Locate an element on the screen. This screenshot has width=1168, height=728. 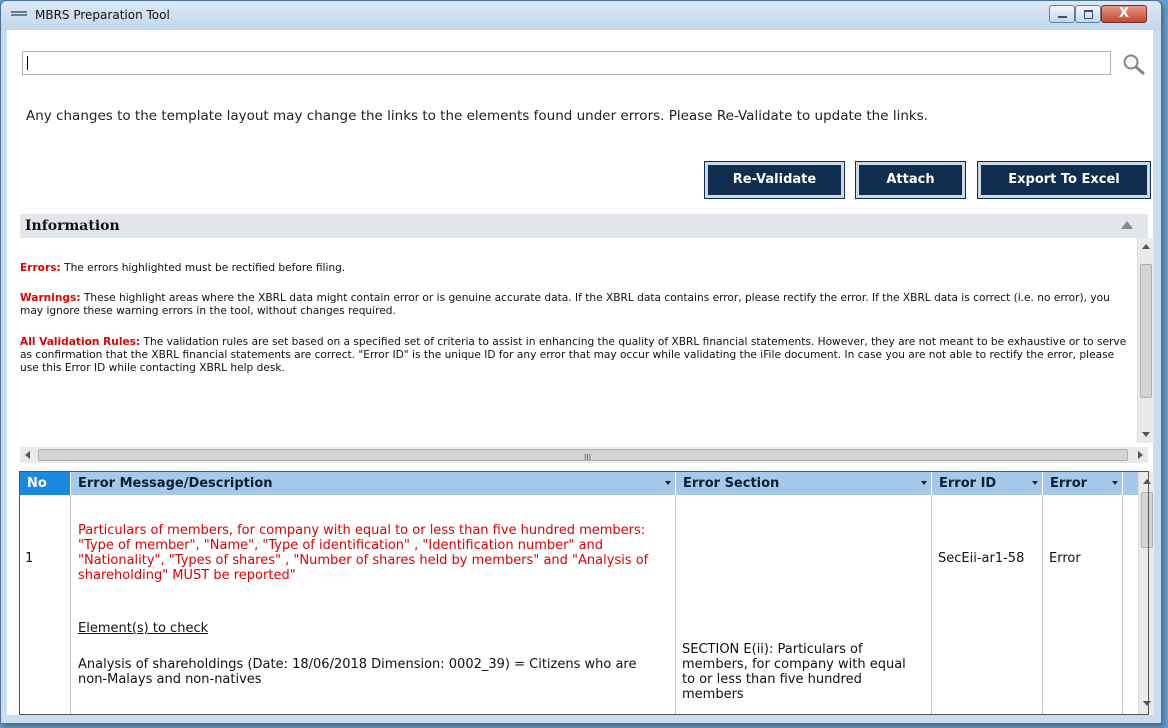
information-title: Information is located at coordinates (72, 226).